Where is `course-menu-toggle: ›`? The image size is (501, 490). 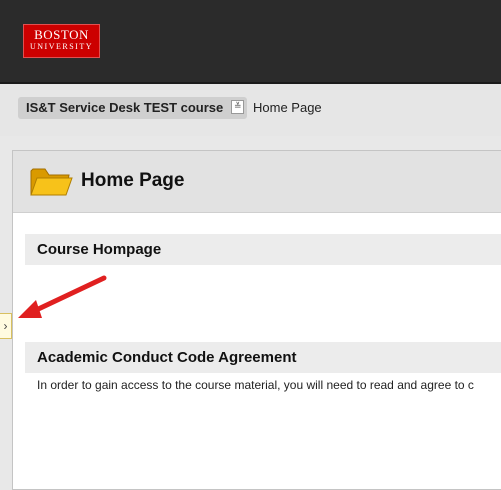 course-menu-toggle: › is located at coordinates (6, 326).